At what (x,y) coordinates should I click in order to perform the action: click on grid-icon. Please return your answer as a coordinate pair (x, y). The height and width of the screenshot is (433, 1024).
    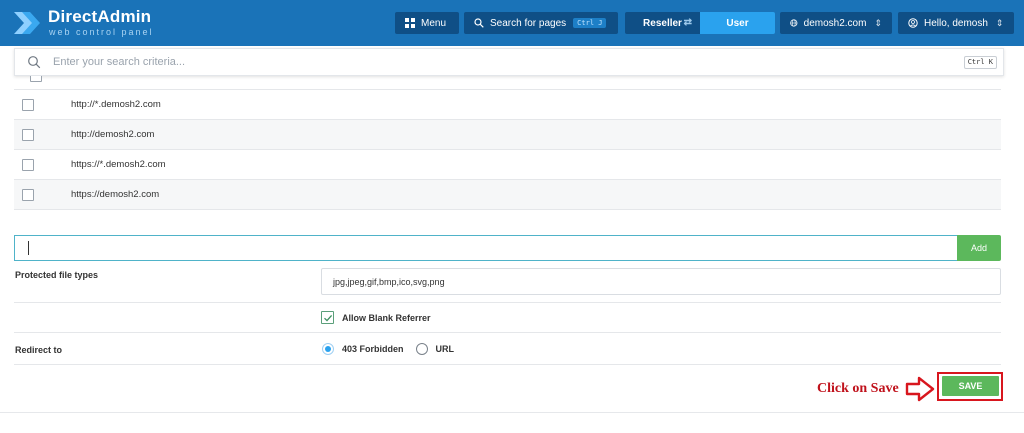
    Looking at the image, I should click on (410, 23).